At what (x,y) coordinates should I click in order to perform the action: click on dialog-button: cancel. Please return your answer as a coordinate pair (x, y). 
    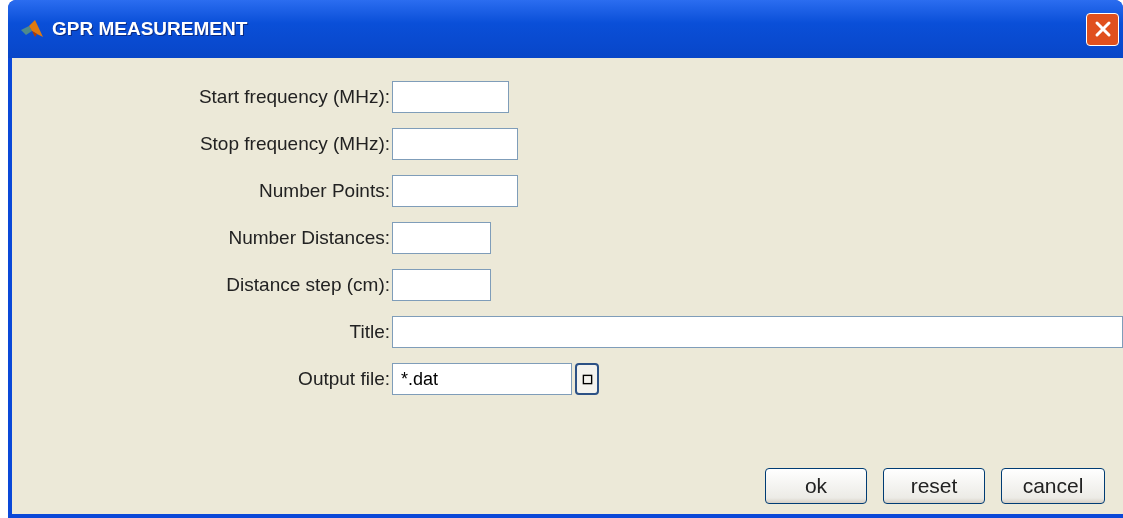
    Looking at the image, I should click on (1053, 486).